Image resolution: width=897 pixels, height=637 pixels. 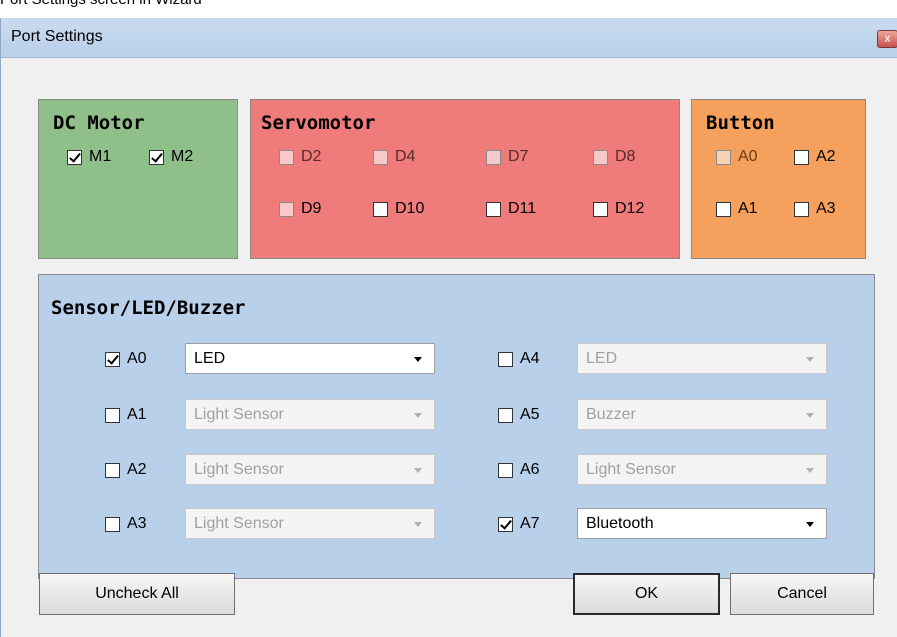 What do you see at coordinates (614, 157) in the screenshot?
I see `servo-d8-checkbox: D8` at bounding box center [614, 157].